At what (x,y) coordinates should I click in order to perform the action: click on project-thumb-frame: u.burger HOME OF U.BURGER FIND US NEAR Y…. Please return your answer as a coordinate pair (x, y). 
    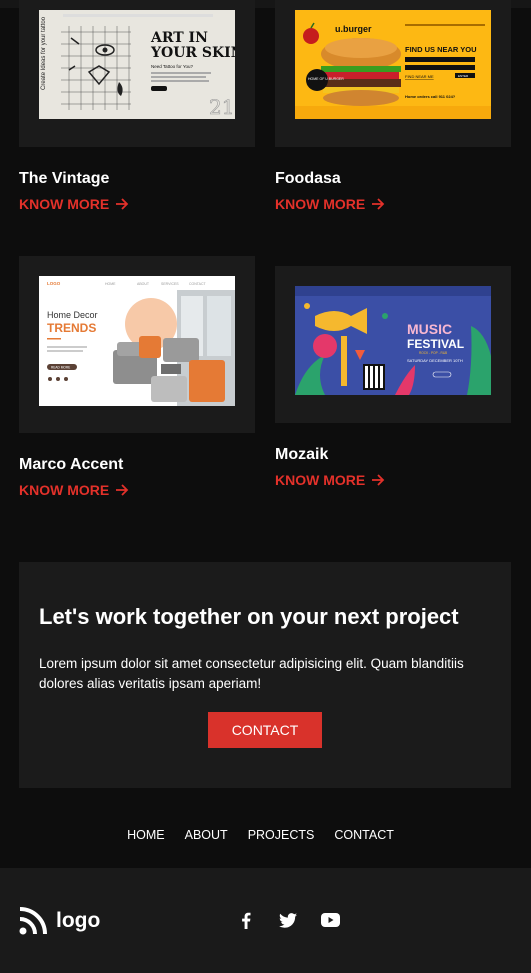
    Looking at the image, I should click on (393, 73).